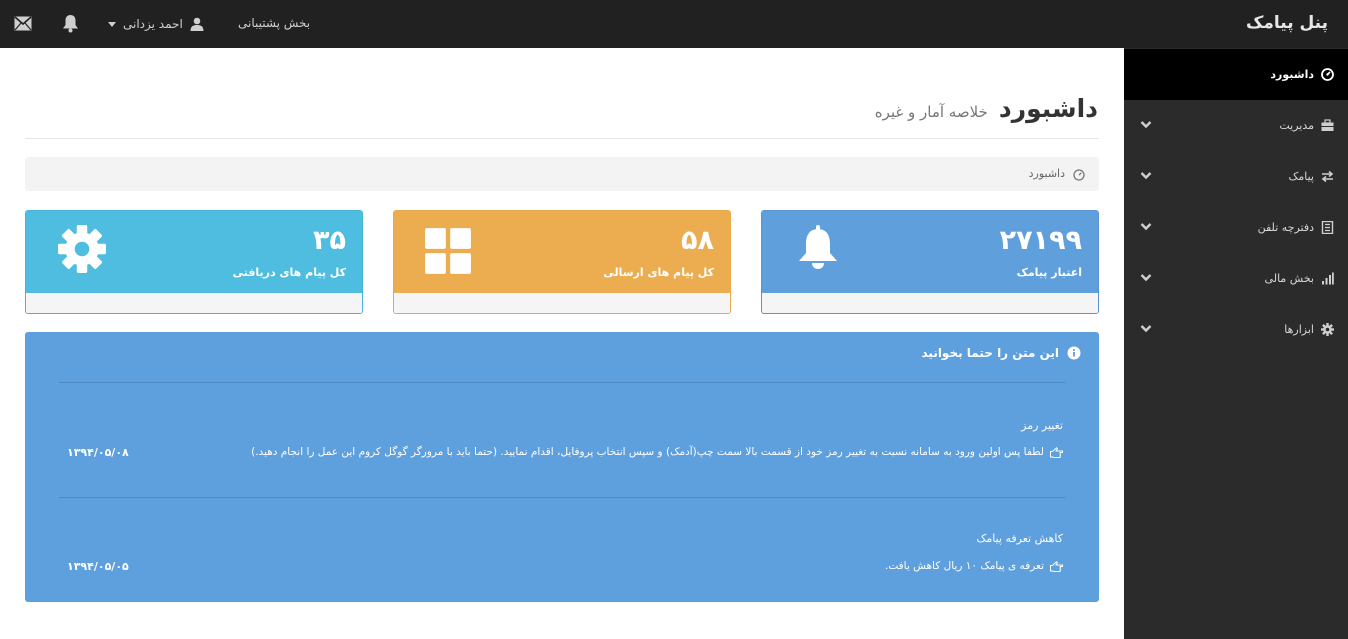 The image size is (1348, 639). Describe the element at coordinates (1301, 176) in the screenshot. I see `sidebar-item-label: پیامک` at that location.